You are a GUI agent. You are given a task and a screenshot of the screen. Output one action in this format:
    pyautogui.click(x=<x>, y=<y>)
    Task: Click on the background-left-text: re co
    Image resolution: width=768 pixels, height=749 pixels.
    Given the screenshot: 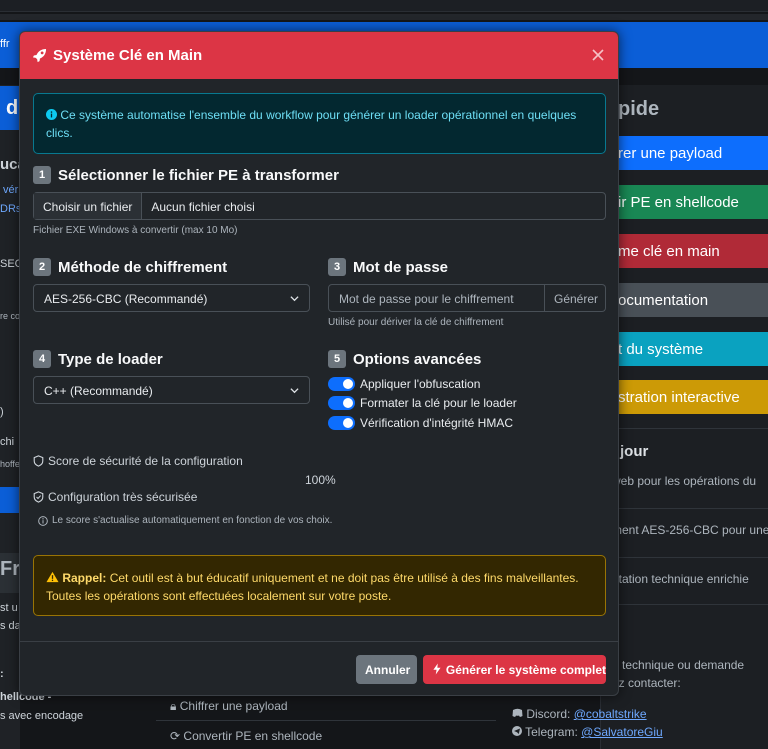 What is the action you would take?
    pyautogui.click(x=10, y=316)
    